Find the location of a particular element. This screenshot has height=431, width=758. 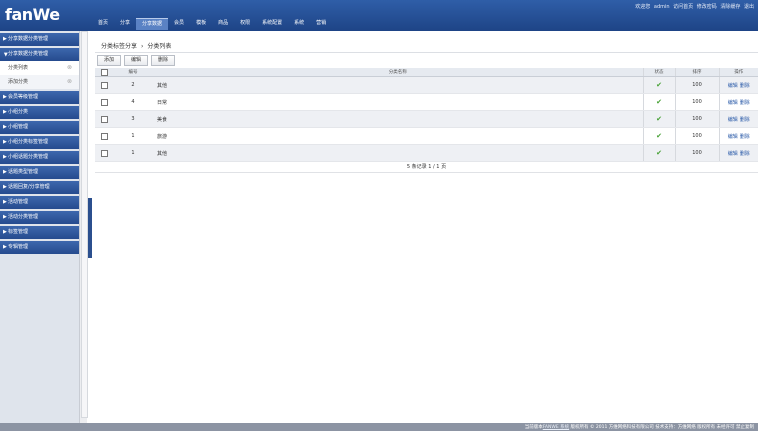

sidebar-item-1: ▶ 分享数据分类管理 is located at coordinates (39, 54).